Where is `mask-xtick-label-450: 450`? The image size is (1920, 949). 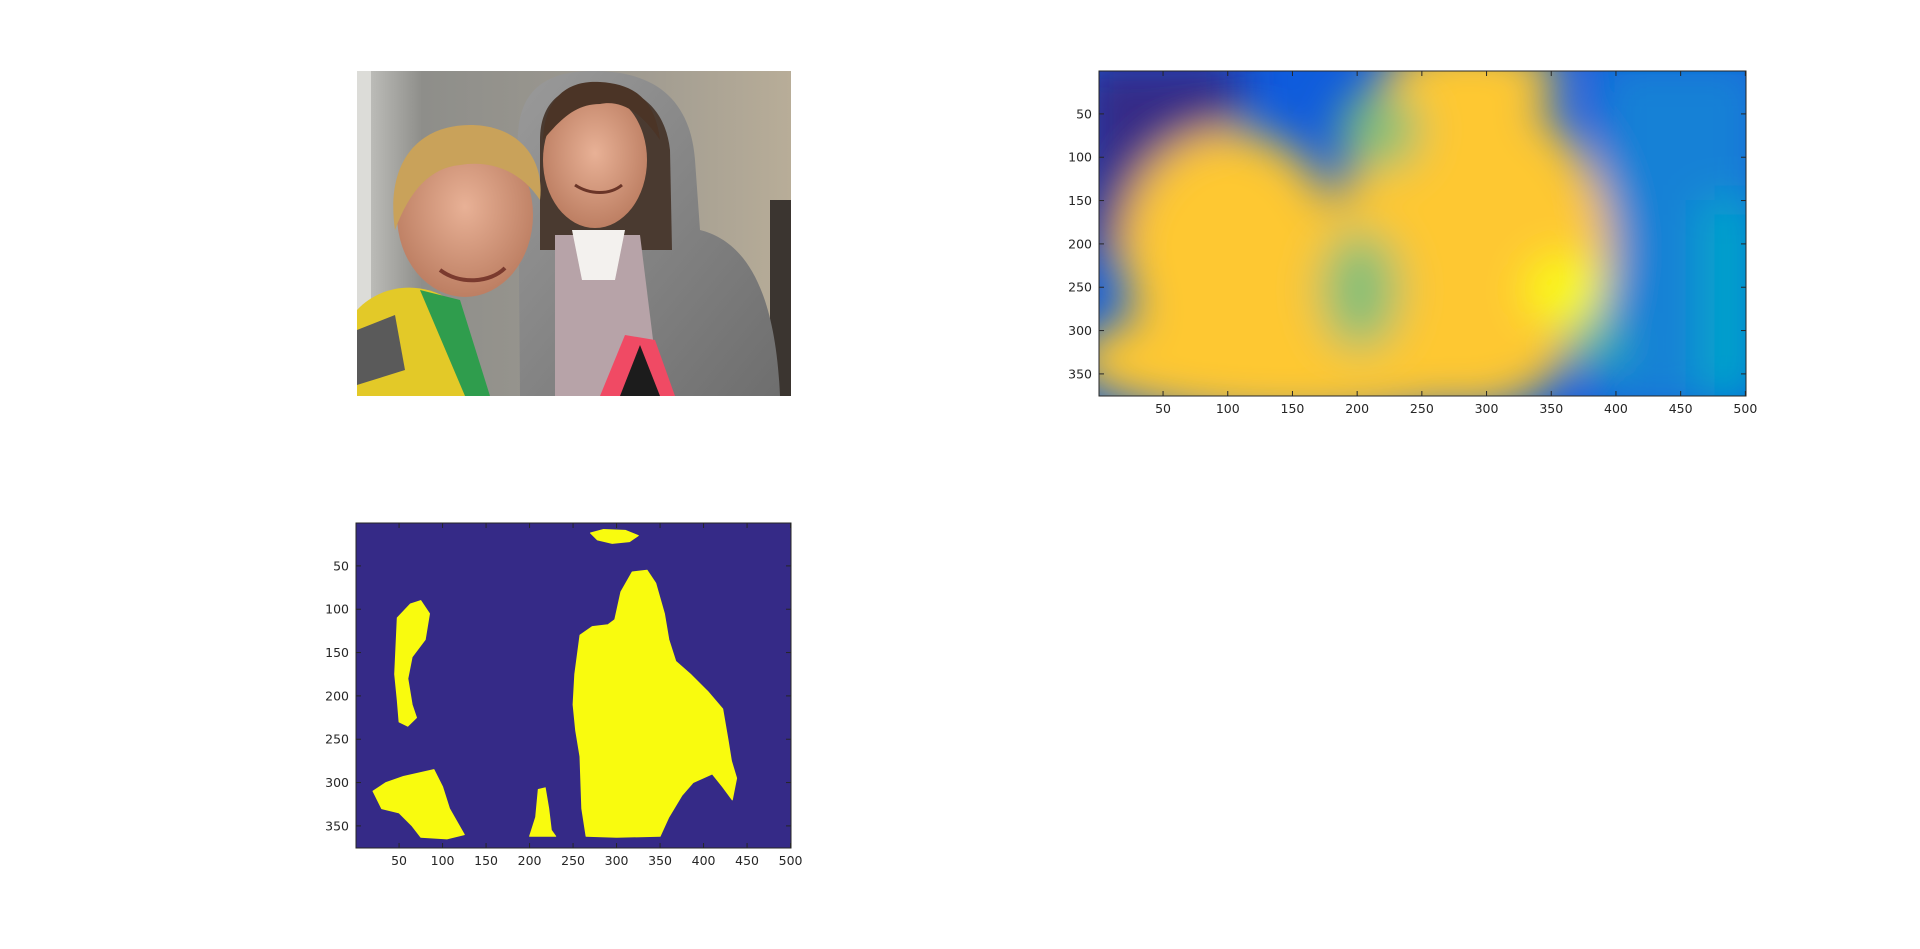 mask-xtick-label-450: 450 is located at coordinates (747, 860).